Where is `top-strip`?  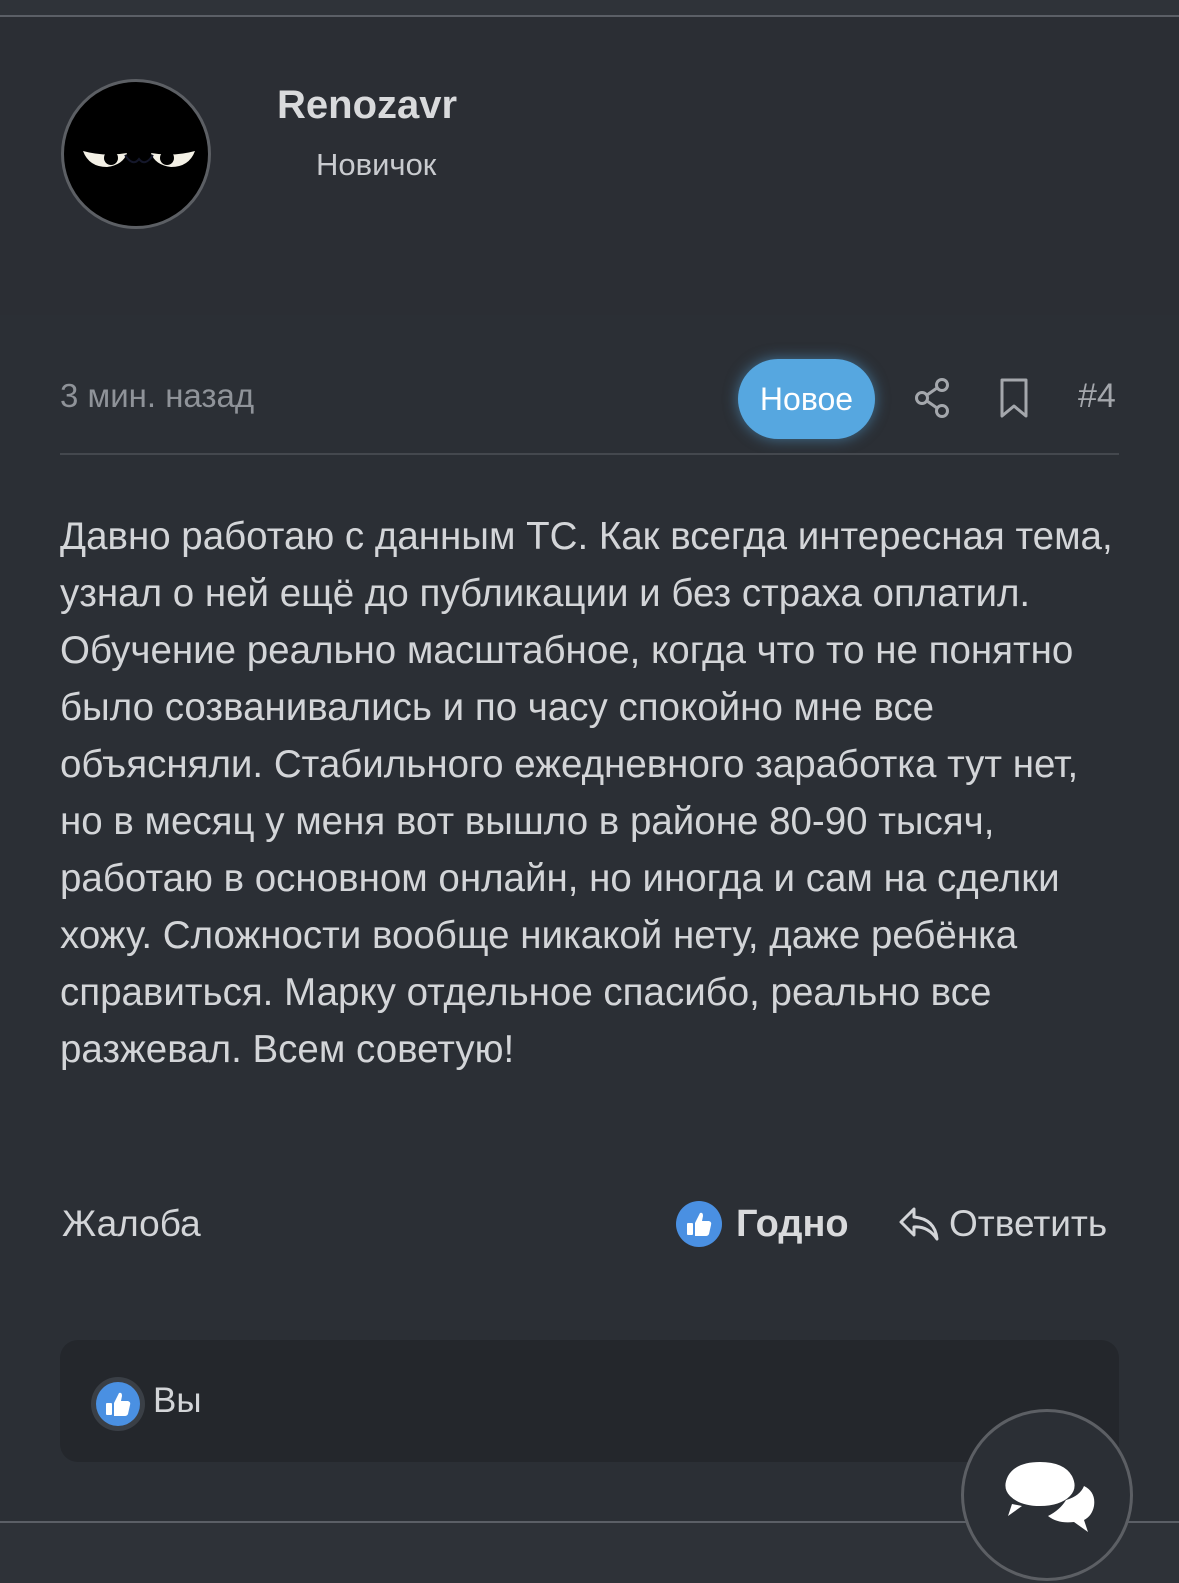
top-strip is located at coordinates (589, 8).